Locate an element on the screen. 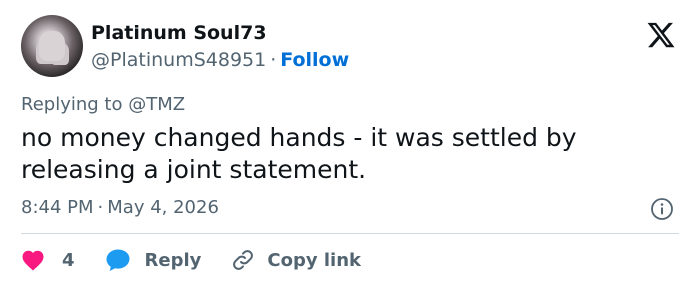 Image resolution: width=700 pixels, height=287 pixels. avatar-image is located at coordinates (52, 46).